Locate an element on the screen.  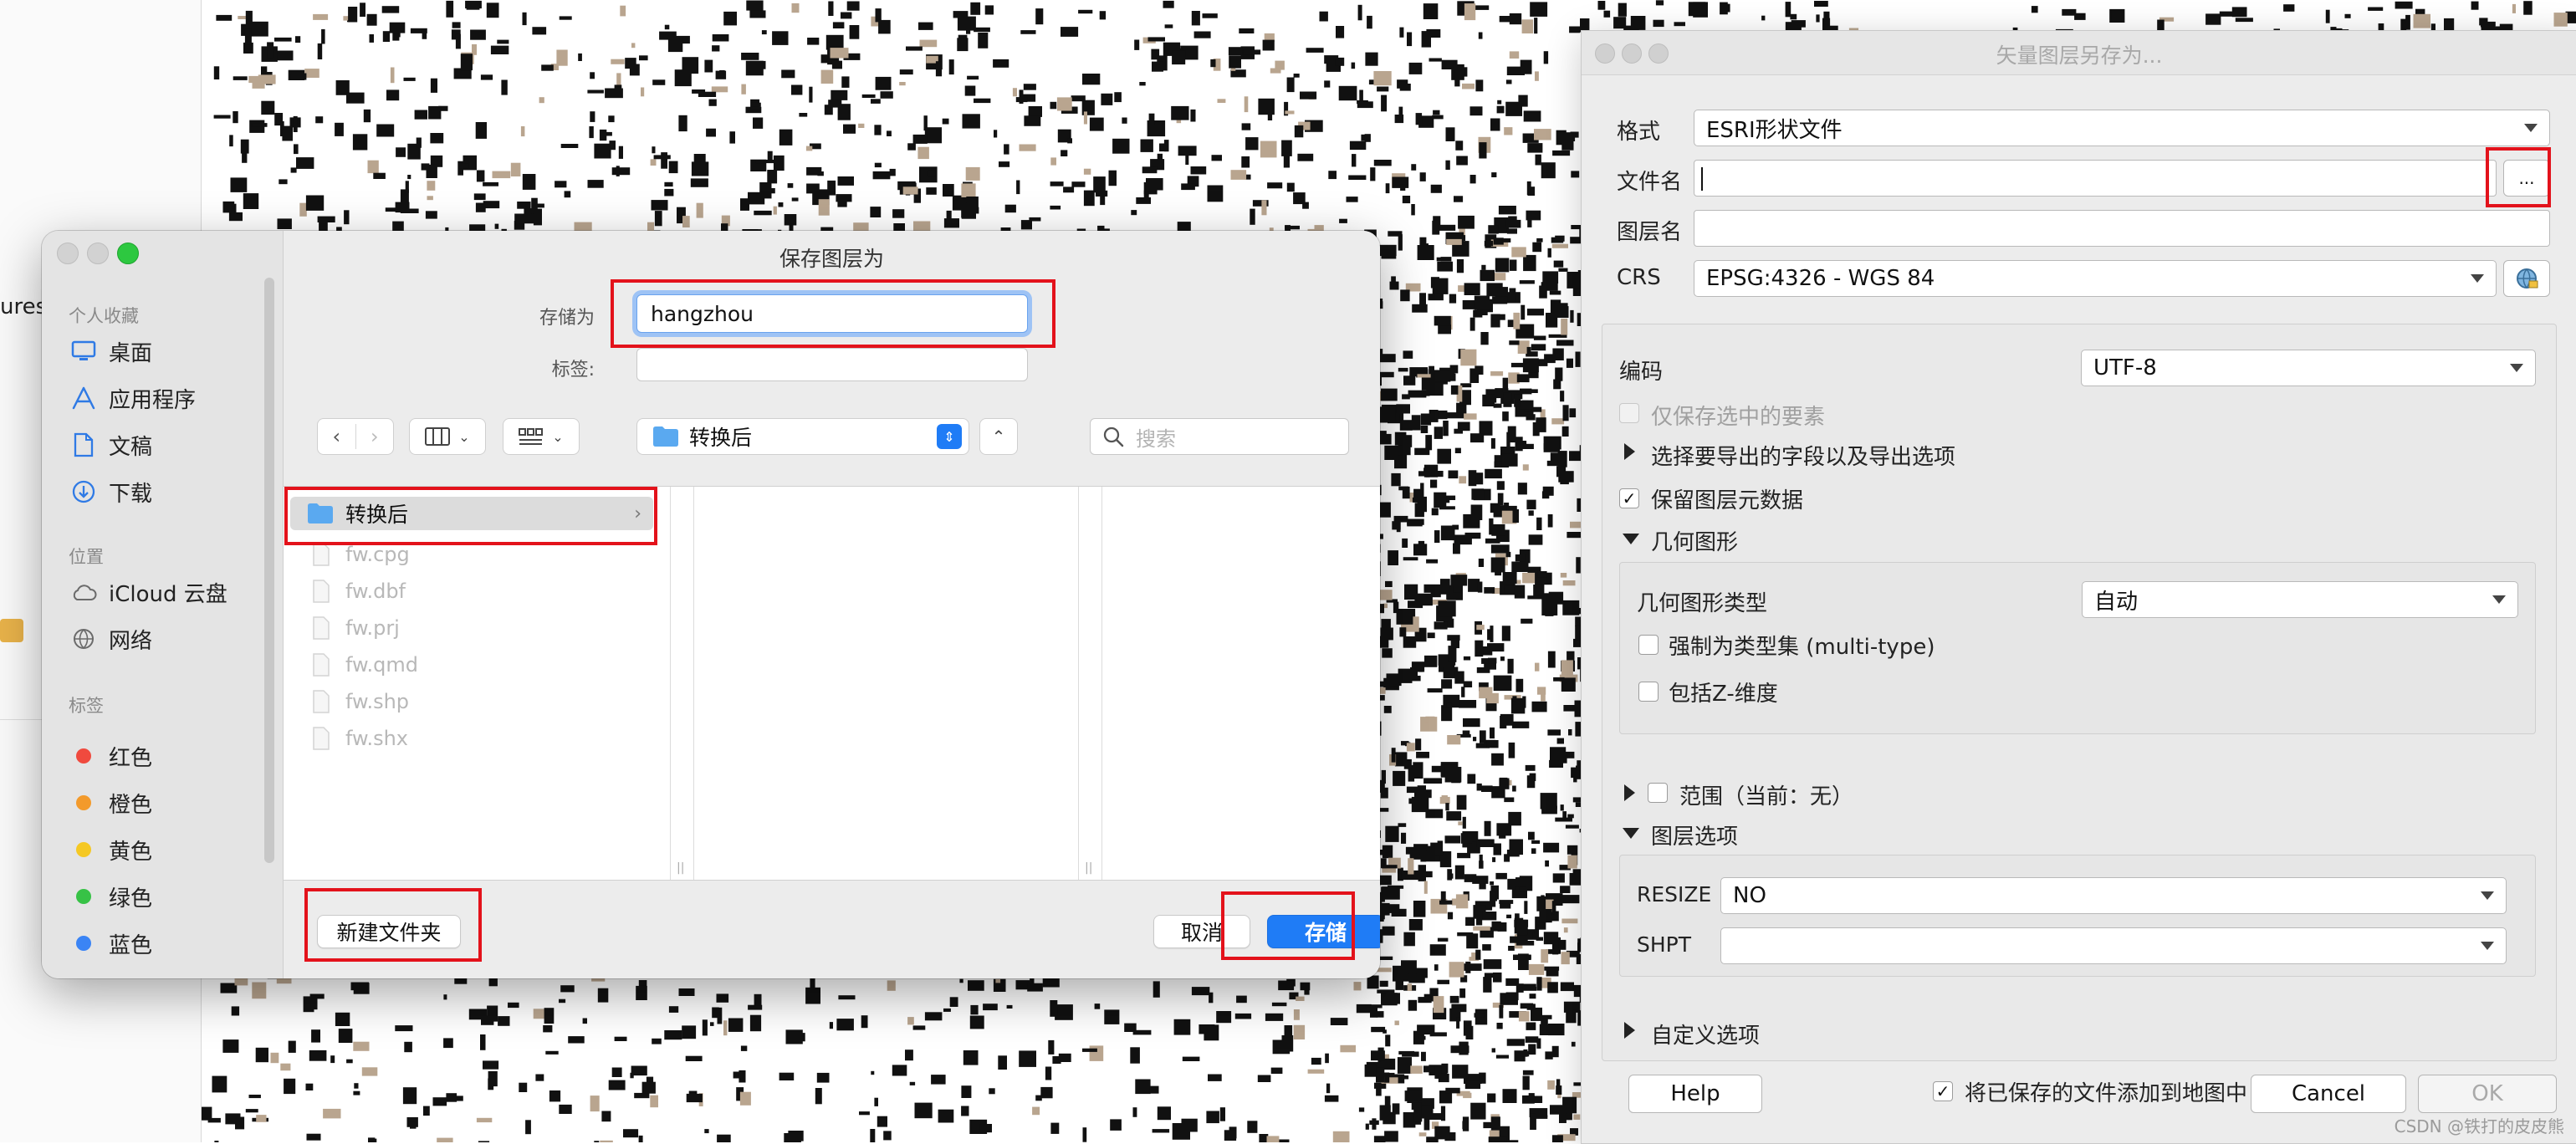
tags-header: 标签 is located at coordinates (86, 705).